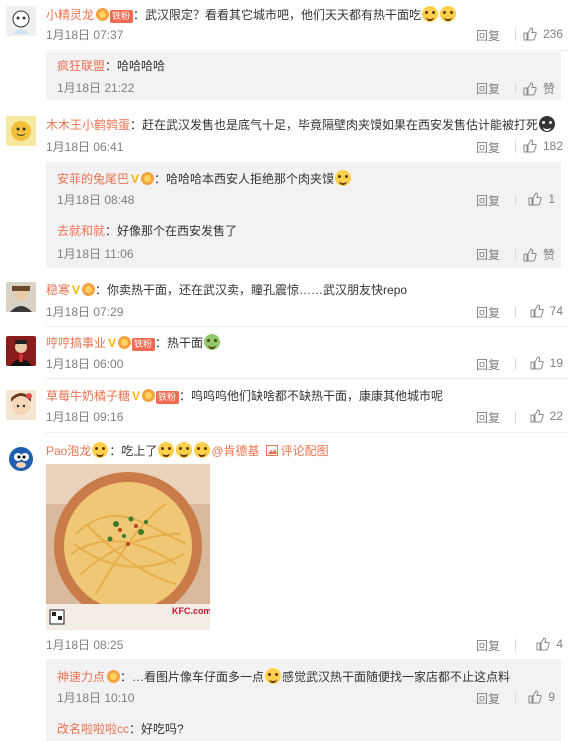  What do you see at coordinates (179, 343) in the screenshot?
I see `comment-text: ：热干面` at bounding box center [179, 343].